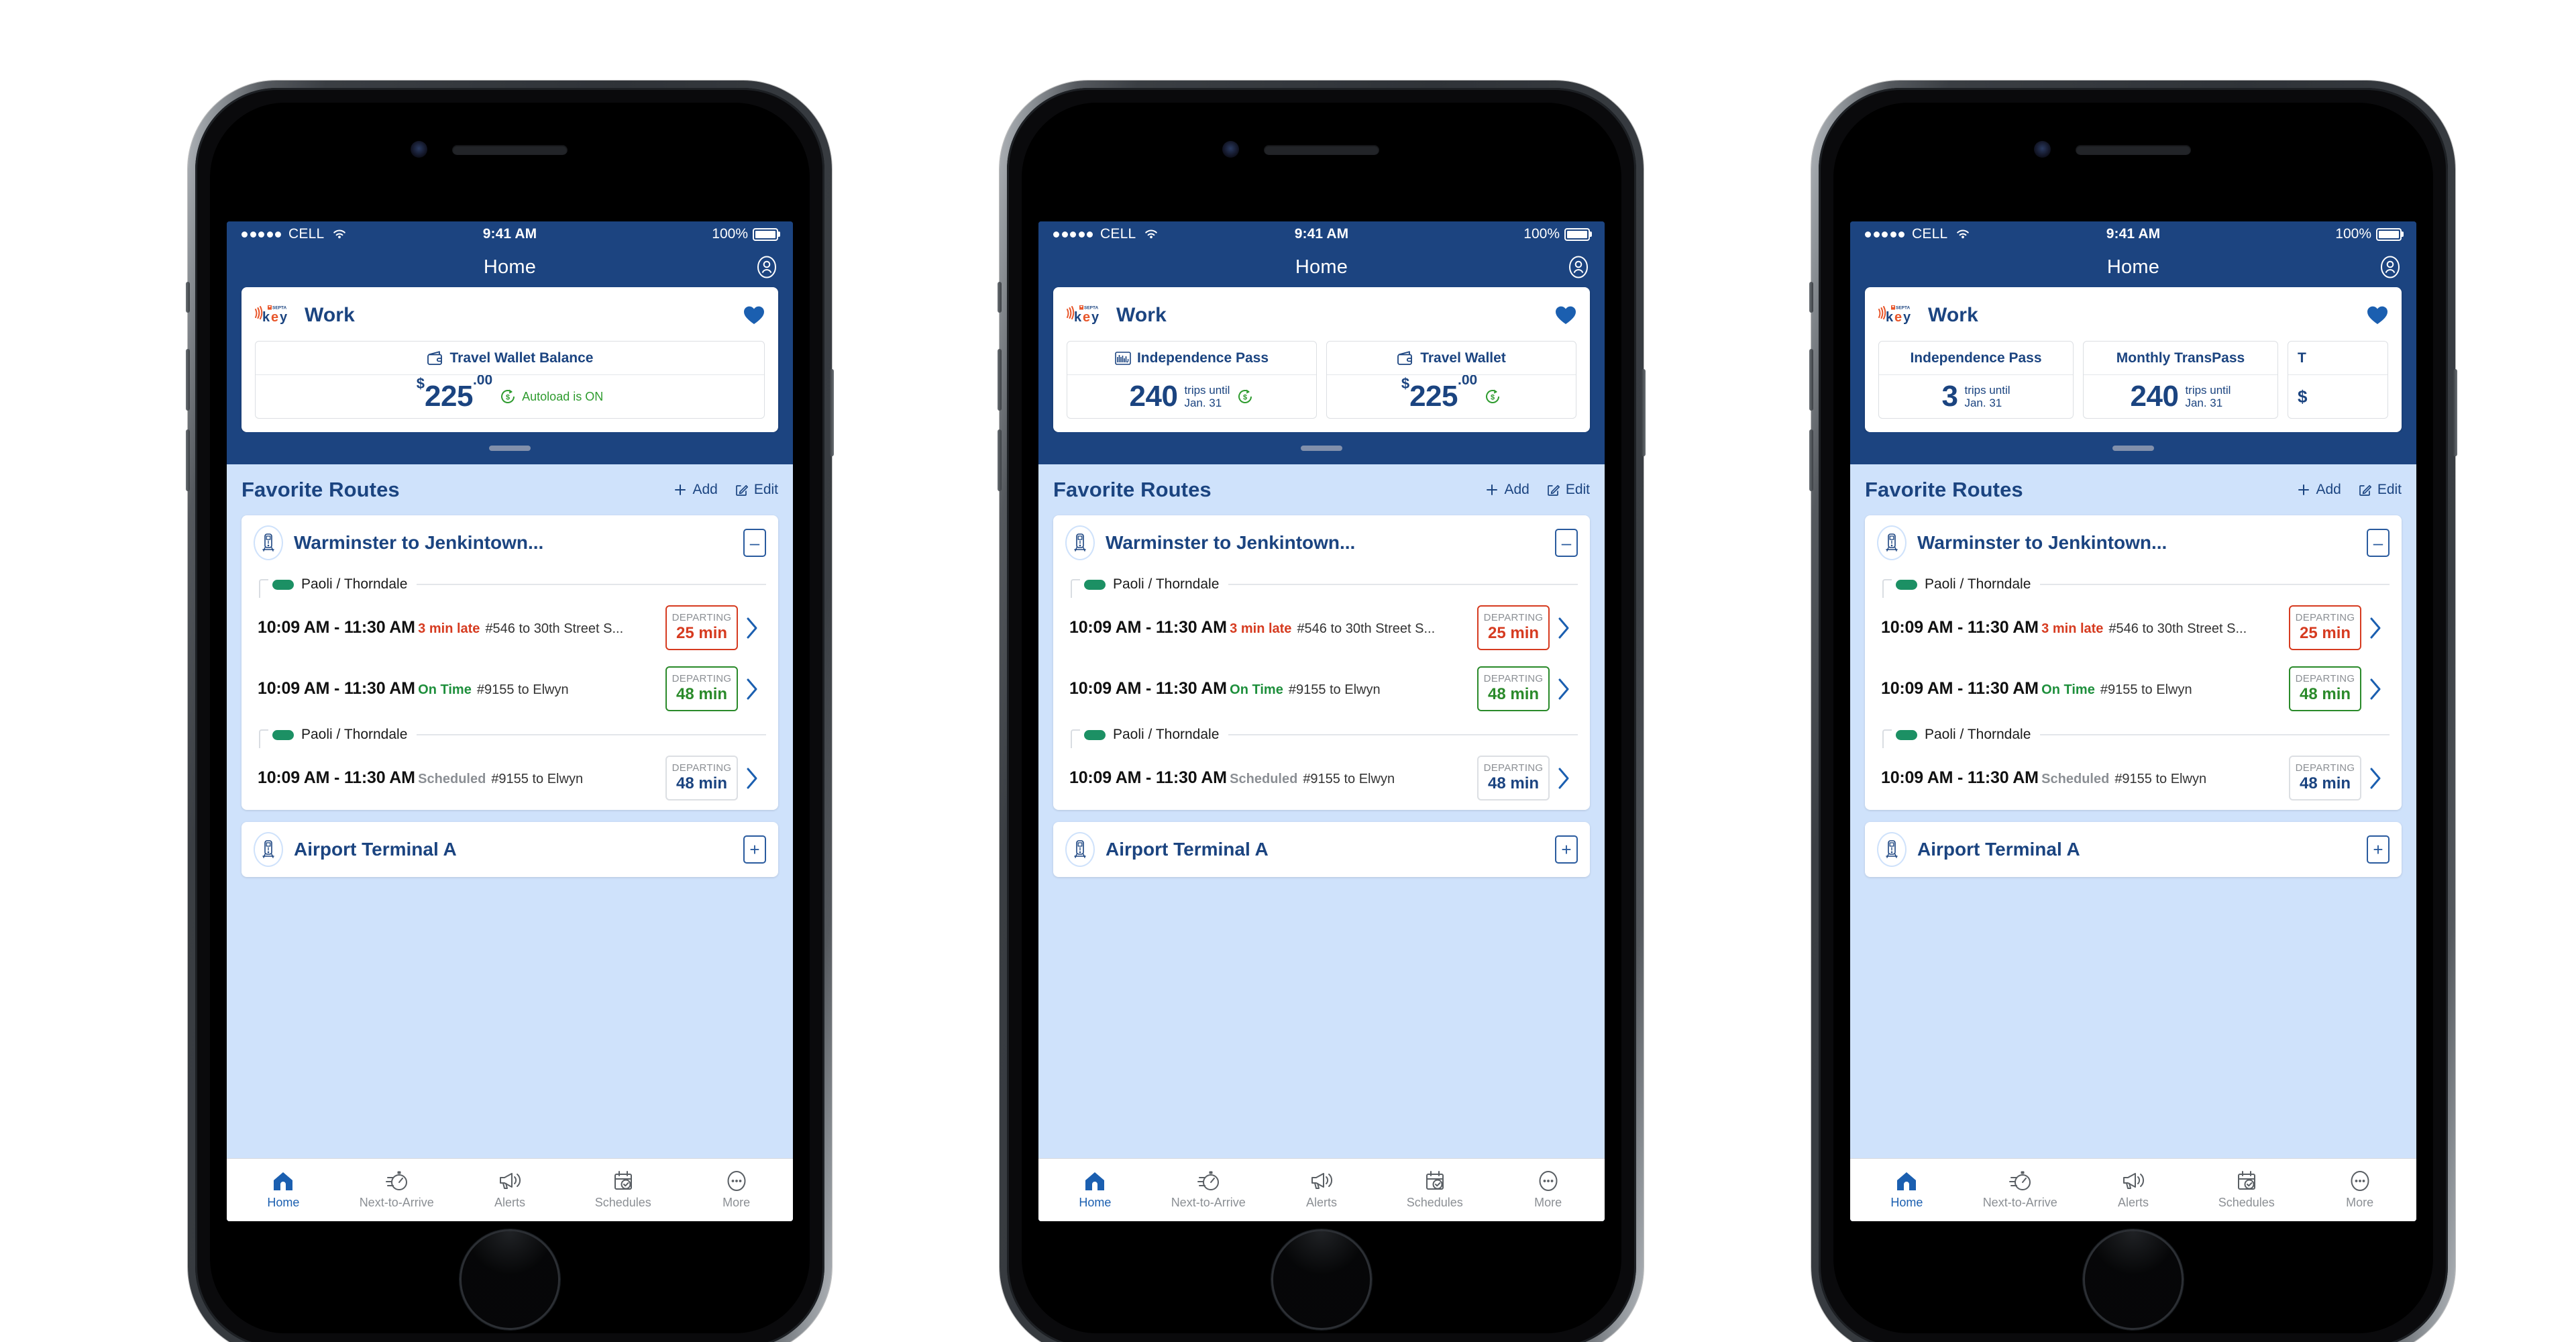  What do you see at coordinates (510, 315) in the screenshot?
I see `fare-card-header: SEPTA k e y Work` at bounding box center [510, 315].